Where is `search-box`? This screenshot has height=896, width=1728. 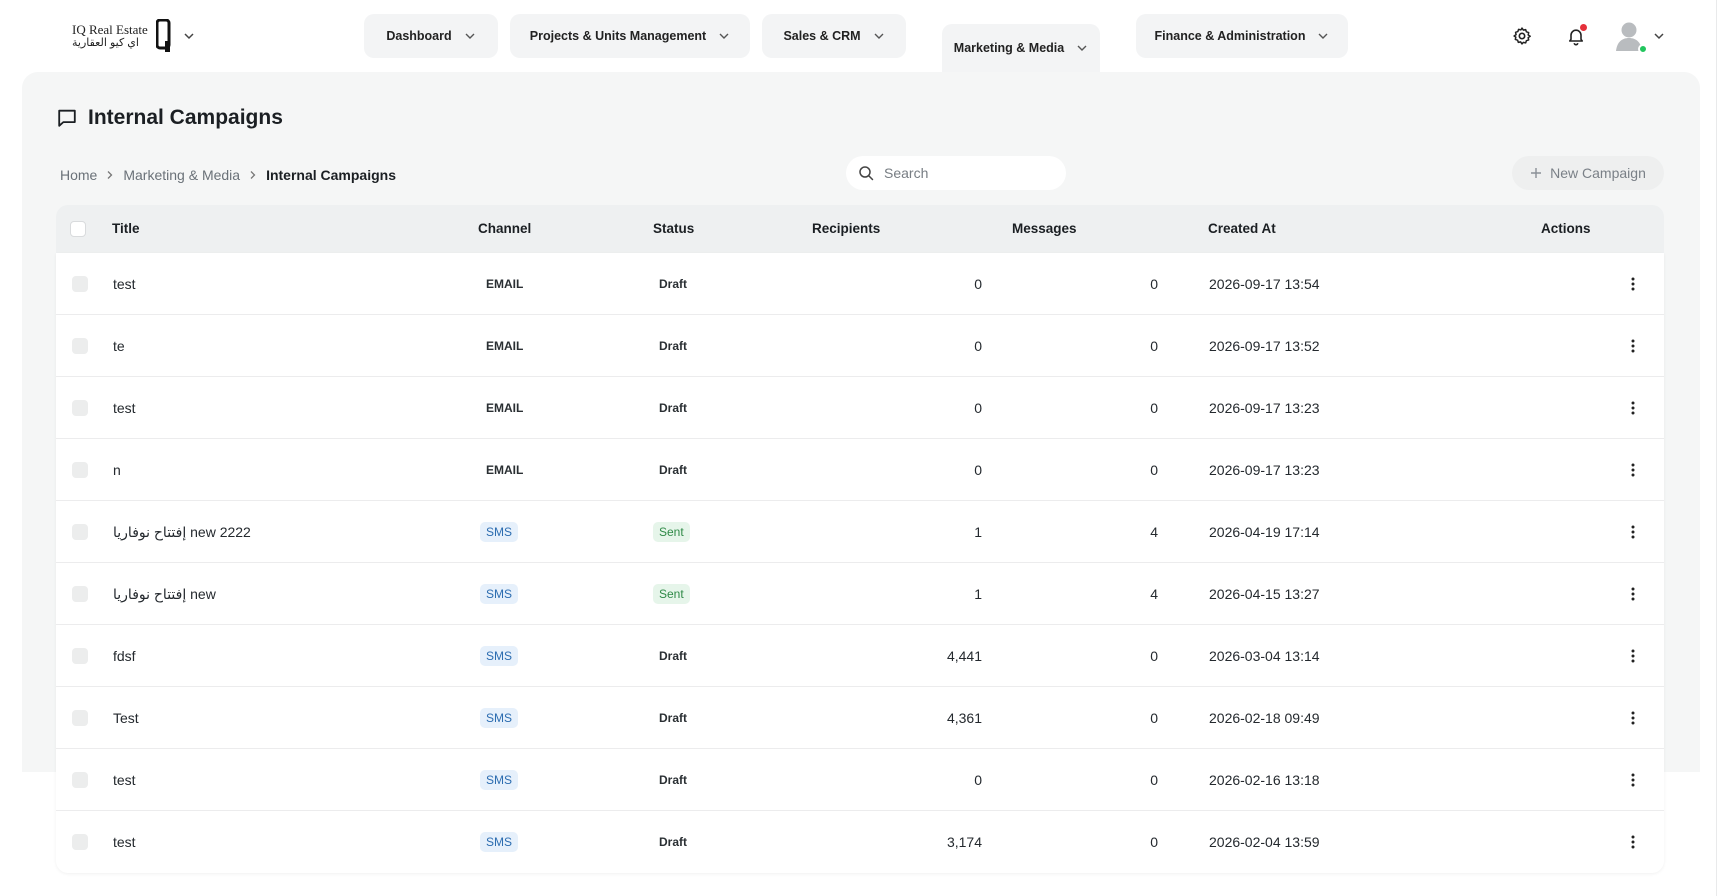
search-box is located at coordinates (956, 173).